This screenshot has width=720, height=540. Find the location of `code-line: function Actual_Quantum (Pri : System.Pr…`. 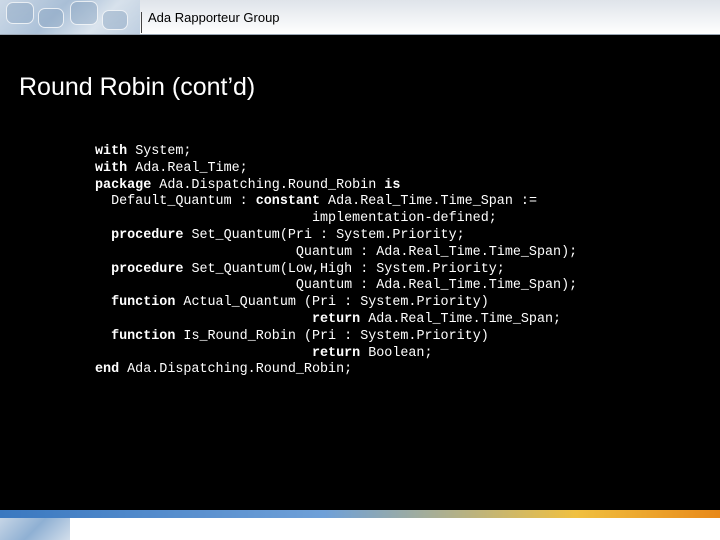

code-line: function Actual_Quantum (Pri : System.Pr… is located at coordinates (395, 303).